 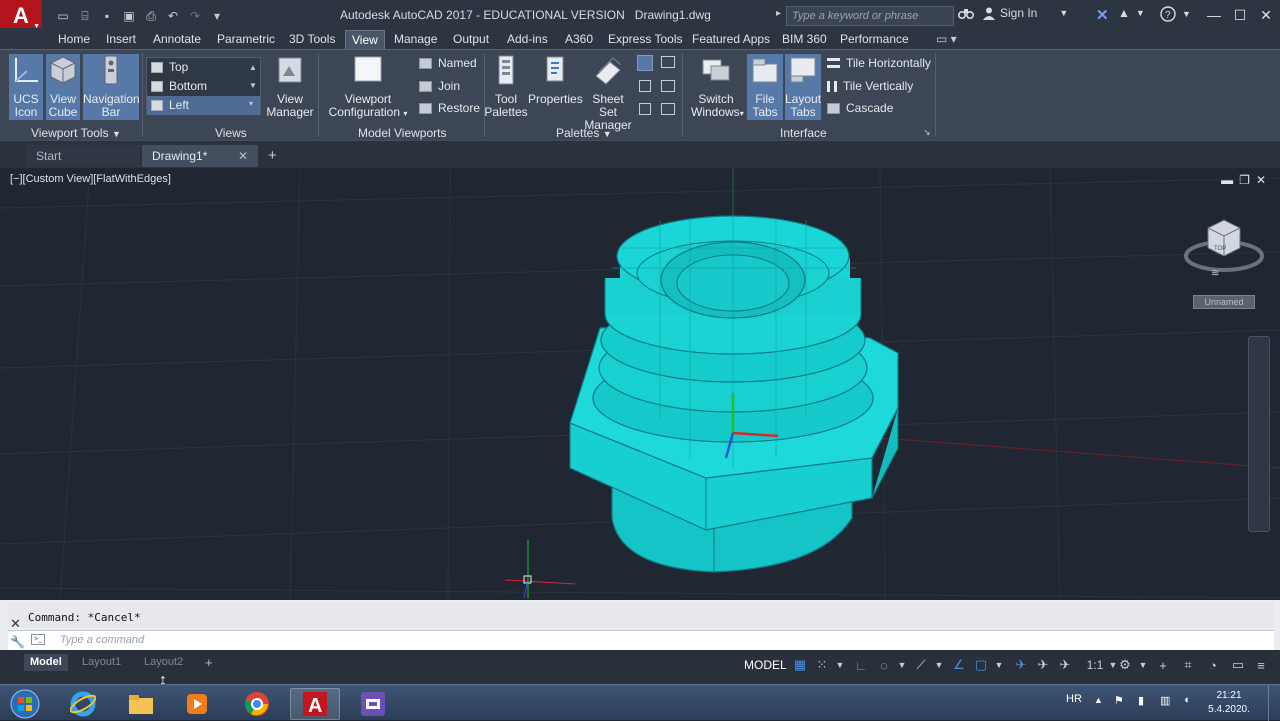 What do you see at coordinates (63, 87) in the screenshot?
I see `view-cube-button: View Cube` at bounding box center [63, 87].